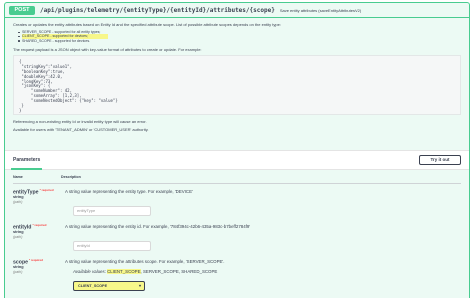 This screenshot has width=474, height=298. Describe the element at coordinates (112, 246) in the screenshot. I see `entity-id-input: entityId` at that location.